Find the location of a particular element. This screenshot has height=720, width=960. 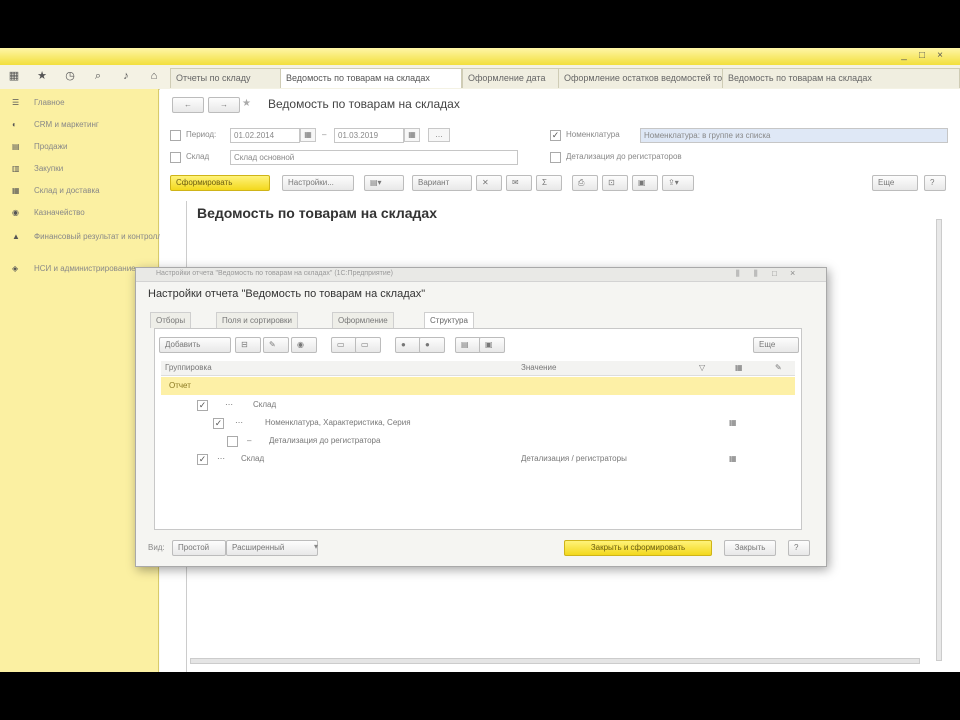

tab-label: Оформление is located at coordinates (363, 320).